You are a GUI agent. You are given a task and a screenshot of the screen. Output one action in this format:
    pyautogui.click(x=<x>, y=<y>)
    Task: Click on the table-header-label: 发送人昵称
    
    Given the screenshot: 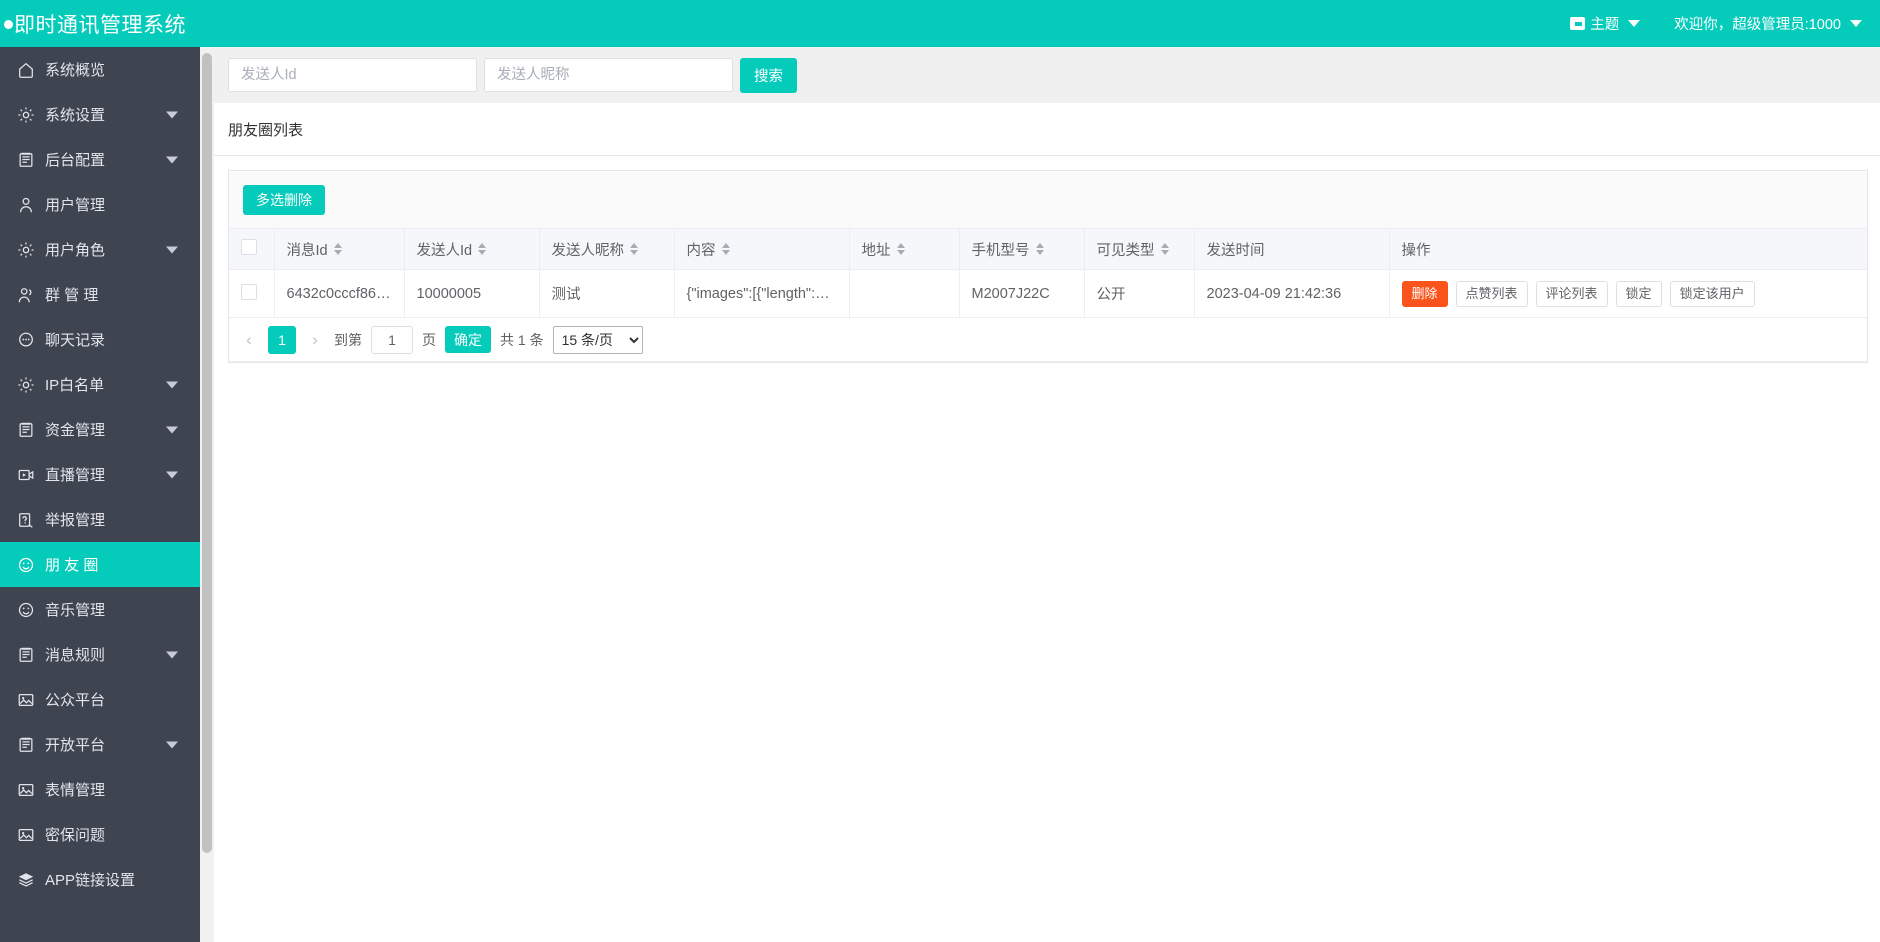 What is the action you would take?
    pyautogui.click(x=588, y=250)
    